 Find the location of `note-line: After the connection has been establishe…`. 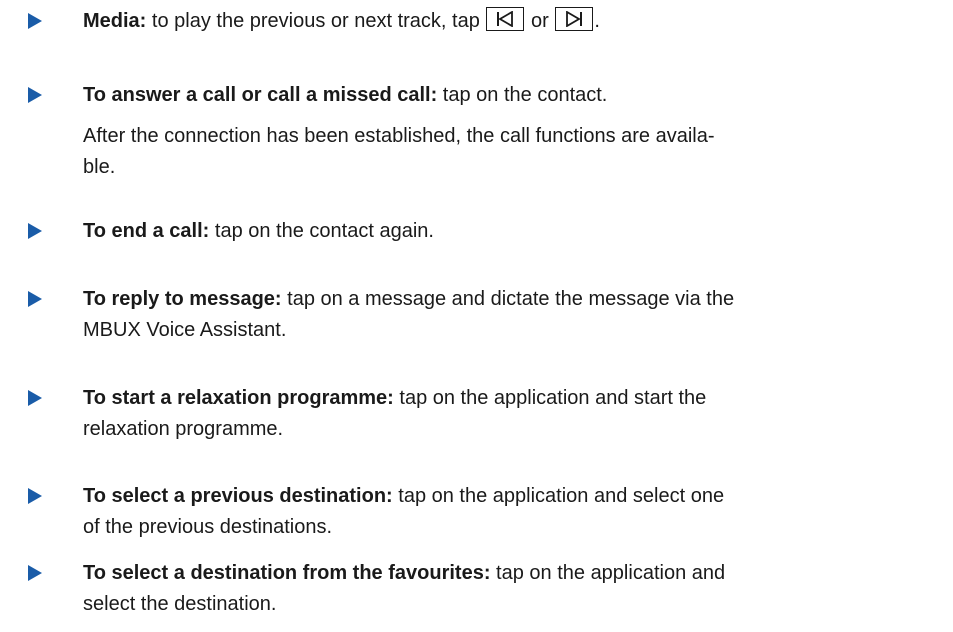

note-line: After the connection has been establishe… is located at coordinates (399, 136).